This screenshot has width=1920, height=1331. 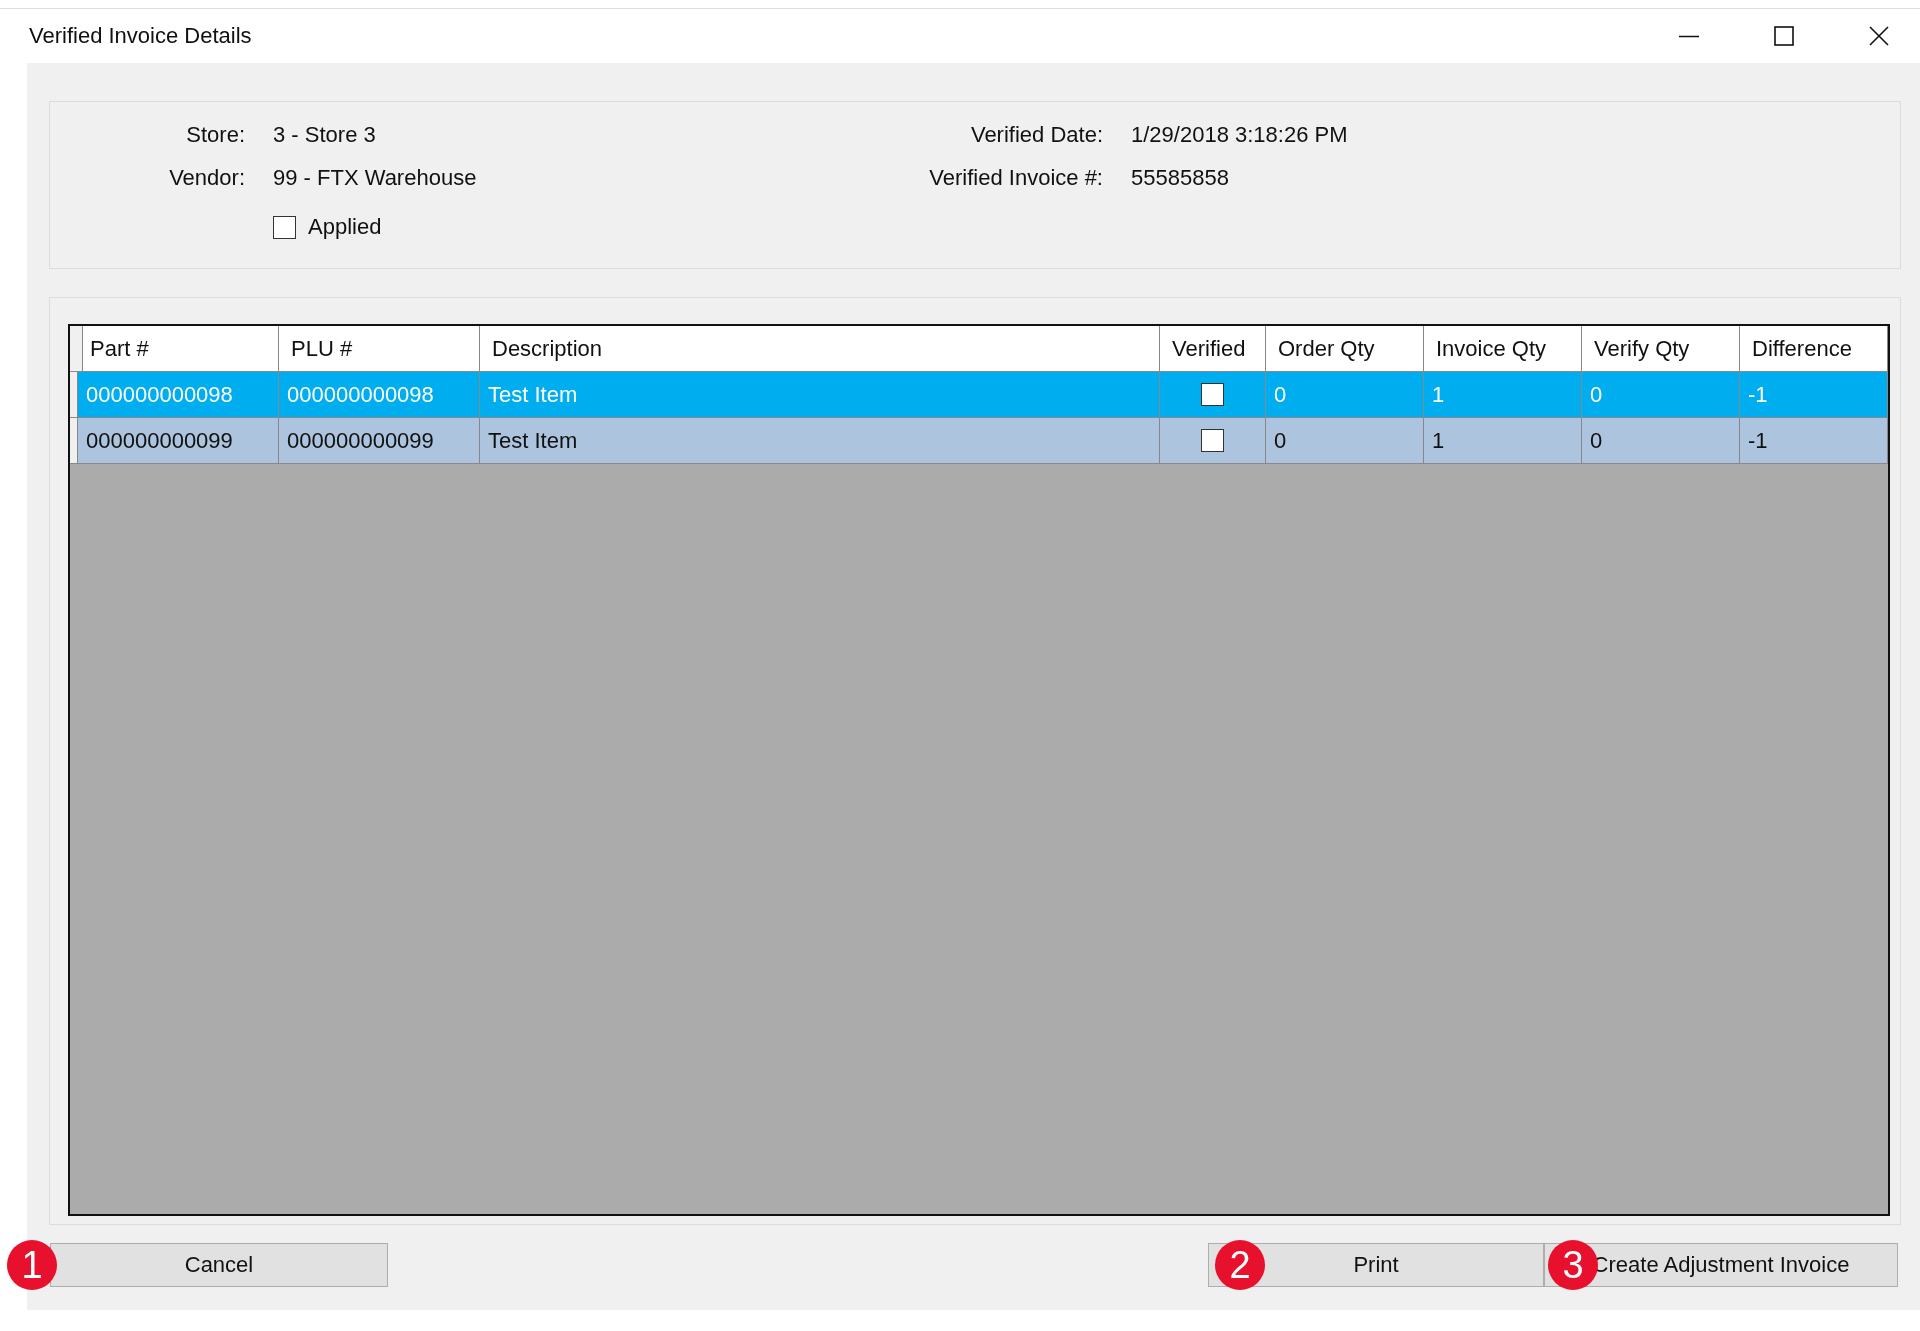 What do you see at coordinates (1784, 36) in the screenshot?
I see `maximize-icon` at bounding box center [1784, 36].